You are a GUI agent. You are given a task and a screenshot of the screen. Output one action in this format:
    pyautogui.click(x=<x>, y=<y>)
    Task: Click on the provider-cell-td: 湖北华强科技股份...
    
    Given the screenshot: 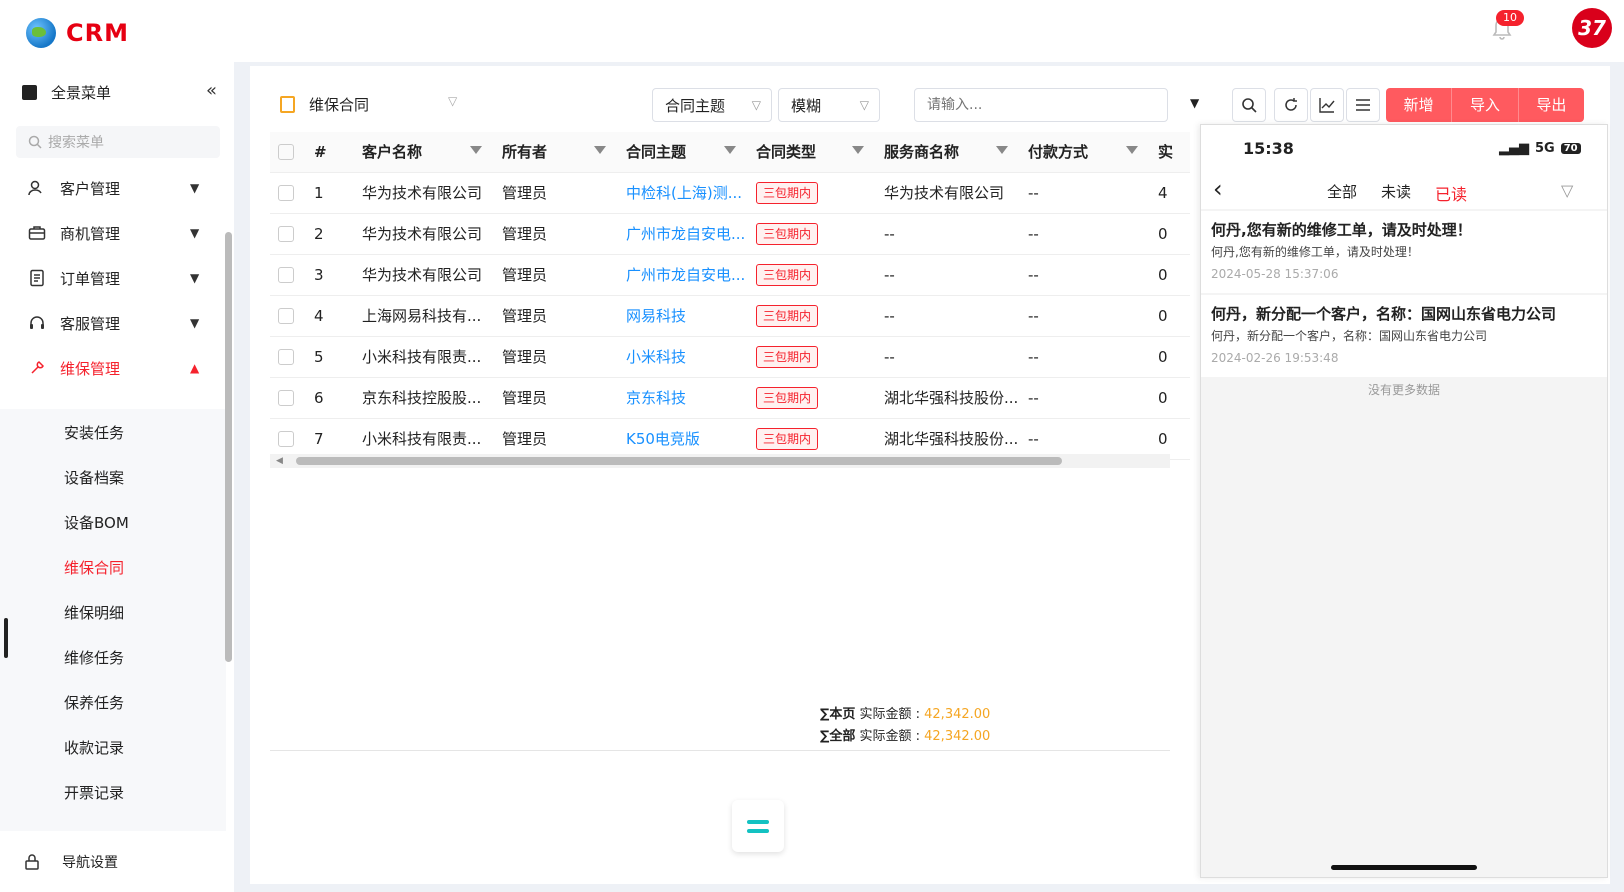 What is the action you would take?
    pyautogui.click(x=948, y=398)
    